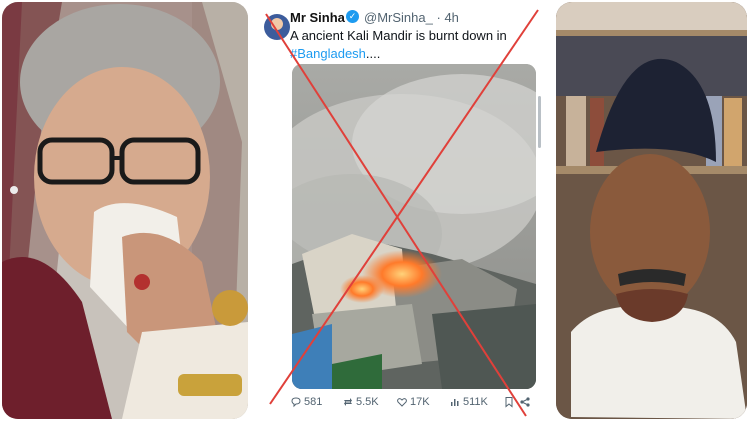 This screenshot has width=749, height=421. Describe the element at coordinates (296, 402) in the screenshot. I see `reply-icon` at that location.